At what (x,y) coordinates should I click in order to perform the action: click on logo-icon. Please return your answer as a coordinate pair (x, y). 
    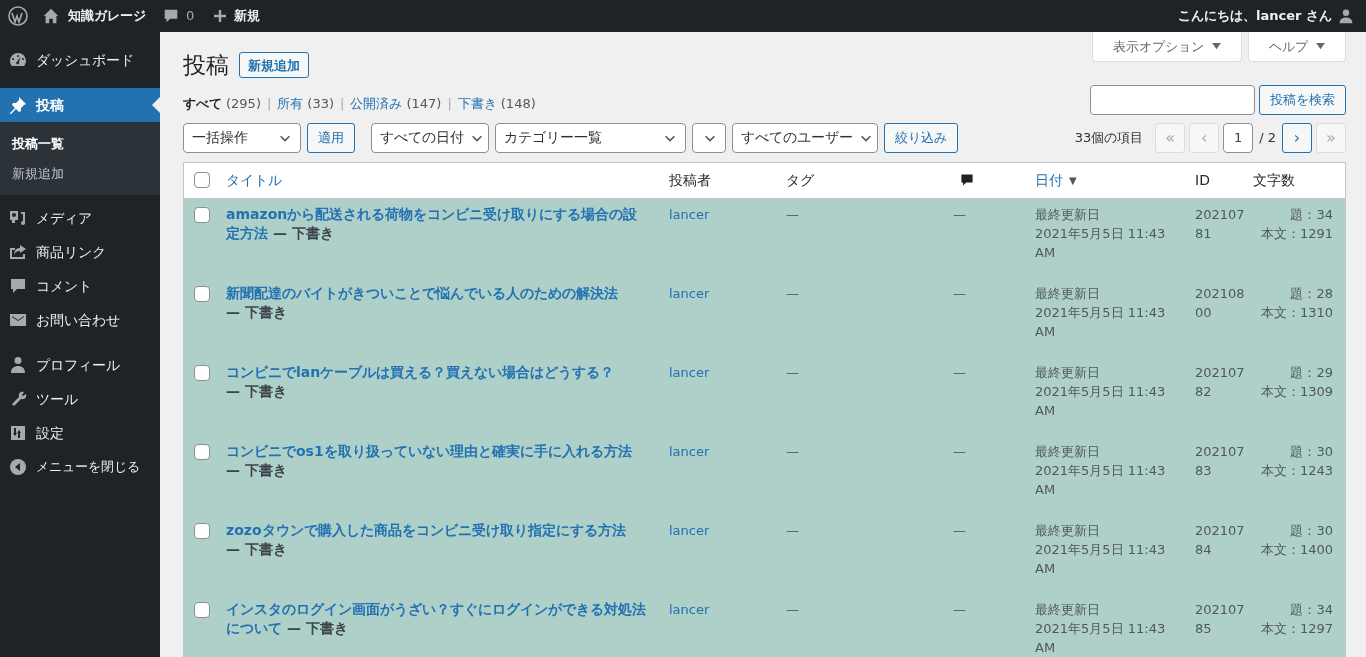
    Looking at the image, I should click on (18, 16).